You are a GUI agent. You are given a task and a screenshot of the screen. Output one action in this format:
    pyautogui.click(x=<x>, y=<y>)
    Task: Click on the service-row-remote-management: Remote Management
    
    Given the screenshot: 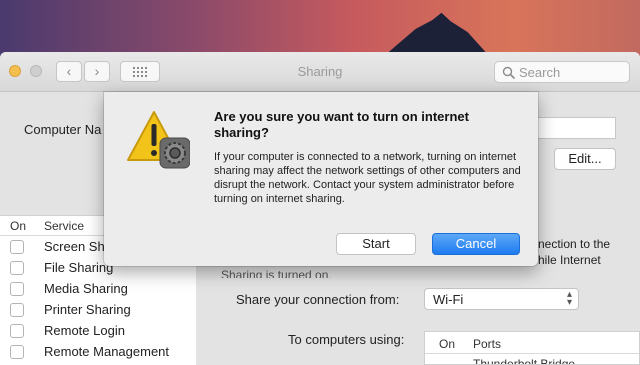 What is the action you would take?
    pyautogui.click(x=98, y=351)
    